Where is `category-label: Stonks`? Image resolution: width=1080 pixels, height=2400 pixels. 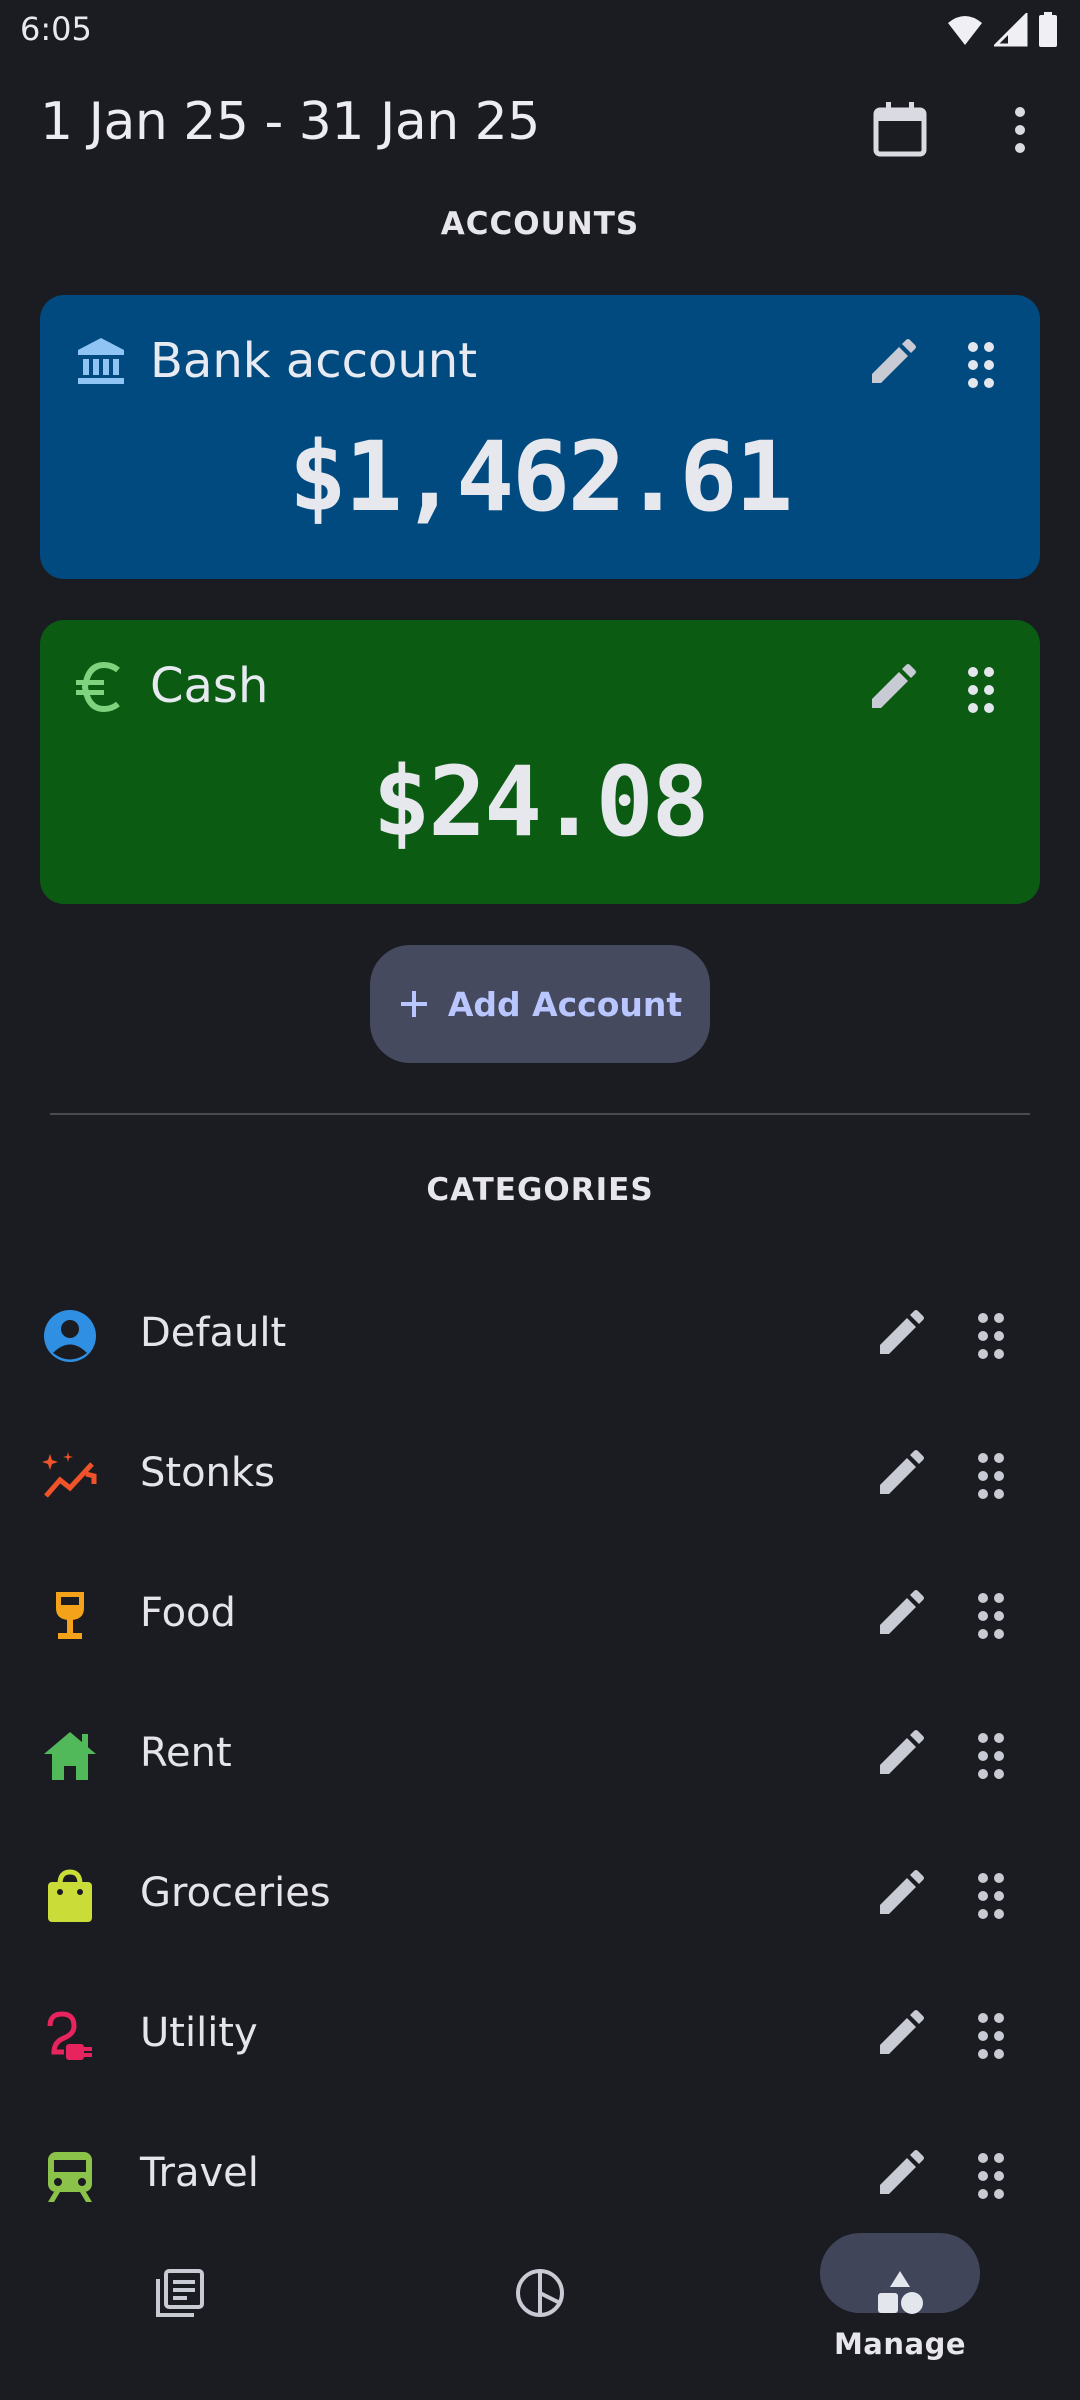
category-label: Stonks is located at coordinates (207, 1473).